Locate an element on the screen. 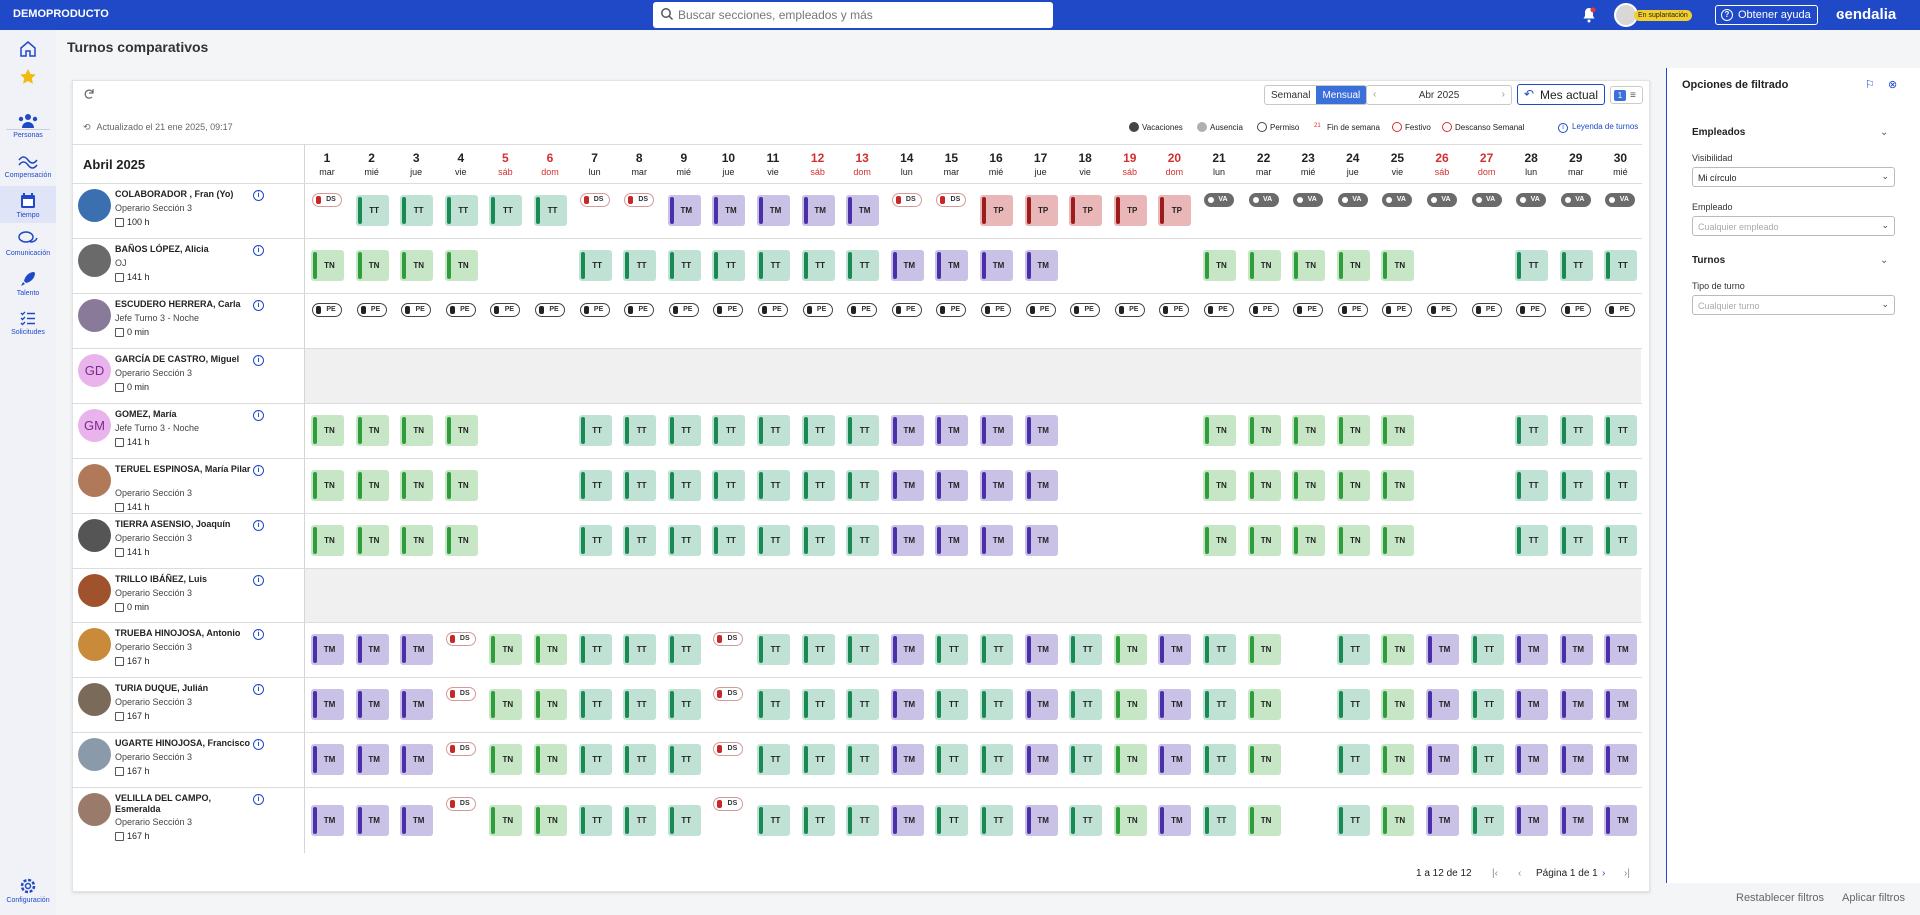  nav-configuracion: Configuración is located at coordinates (28, 890).